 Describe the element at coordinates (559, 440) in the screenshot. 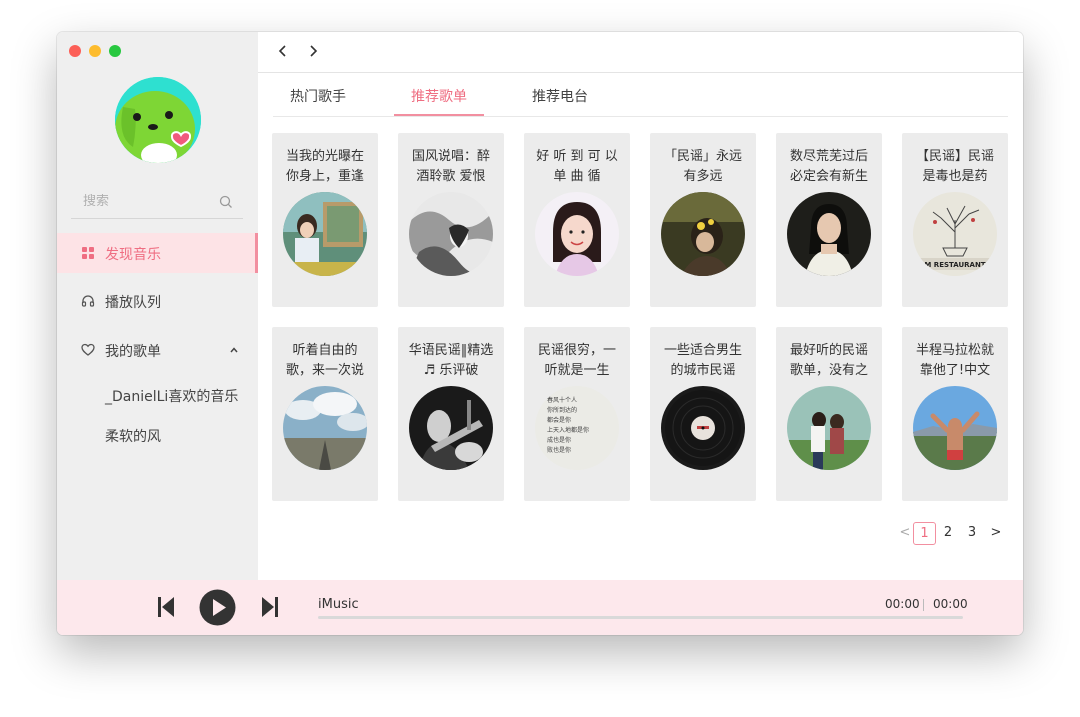

I see `svg-text: 成也是你` at that location.